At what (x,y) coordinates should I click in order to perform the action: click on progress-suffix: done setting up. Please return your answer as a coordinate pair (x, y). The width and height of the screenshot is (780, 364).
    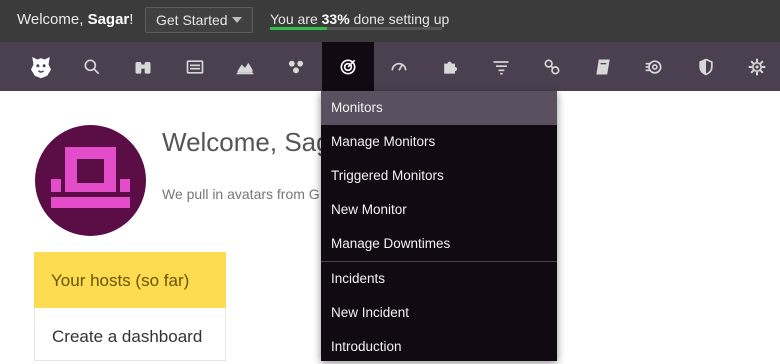
    Looking at the image, I should click on (399, 19).